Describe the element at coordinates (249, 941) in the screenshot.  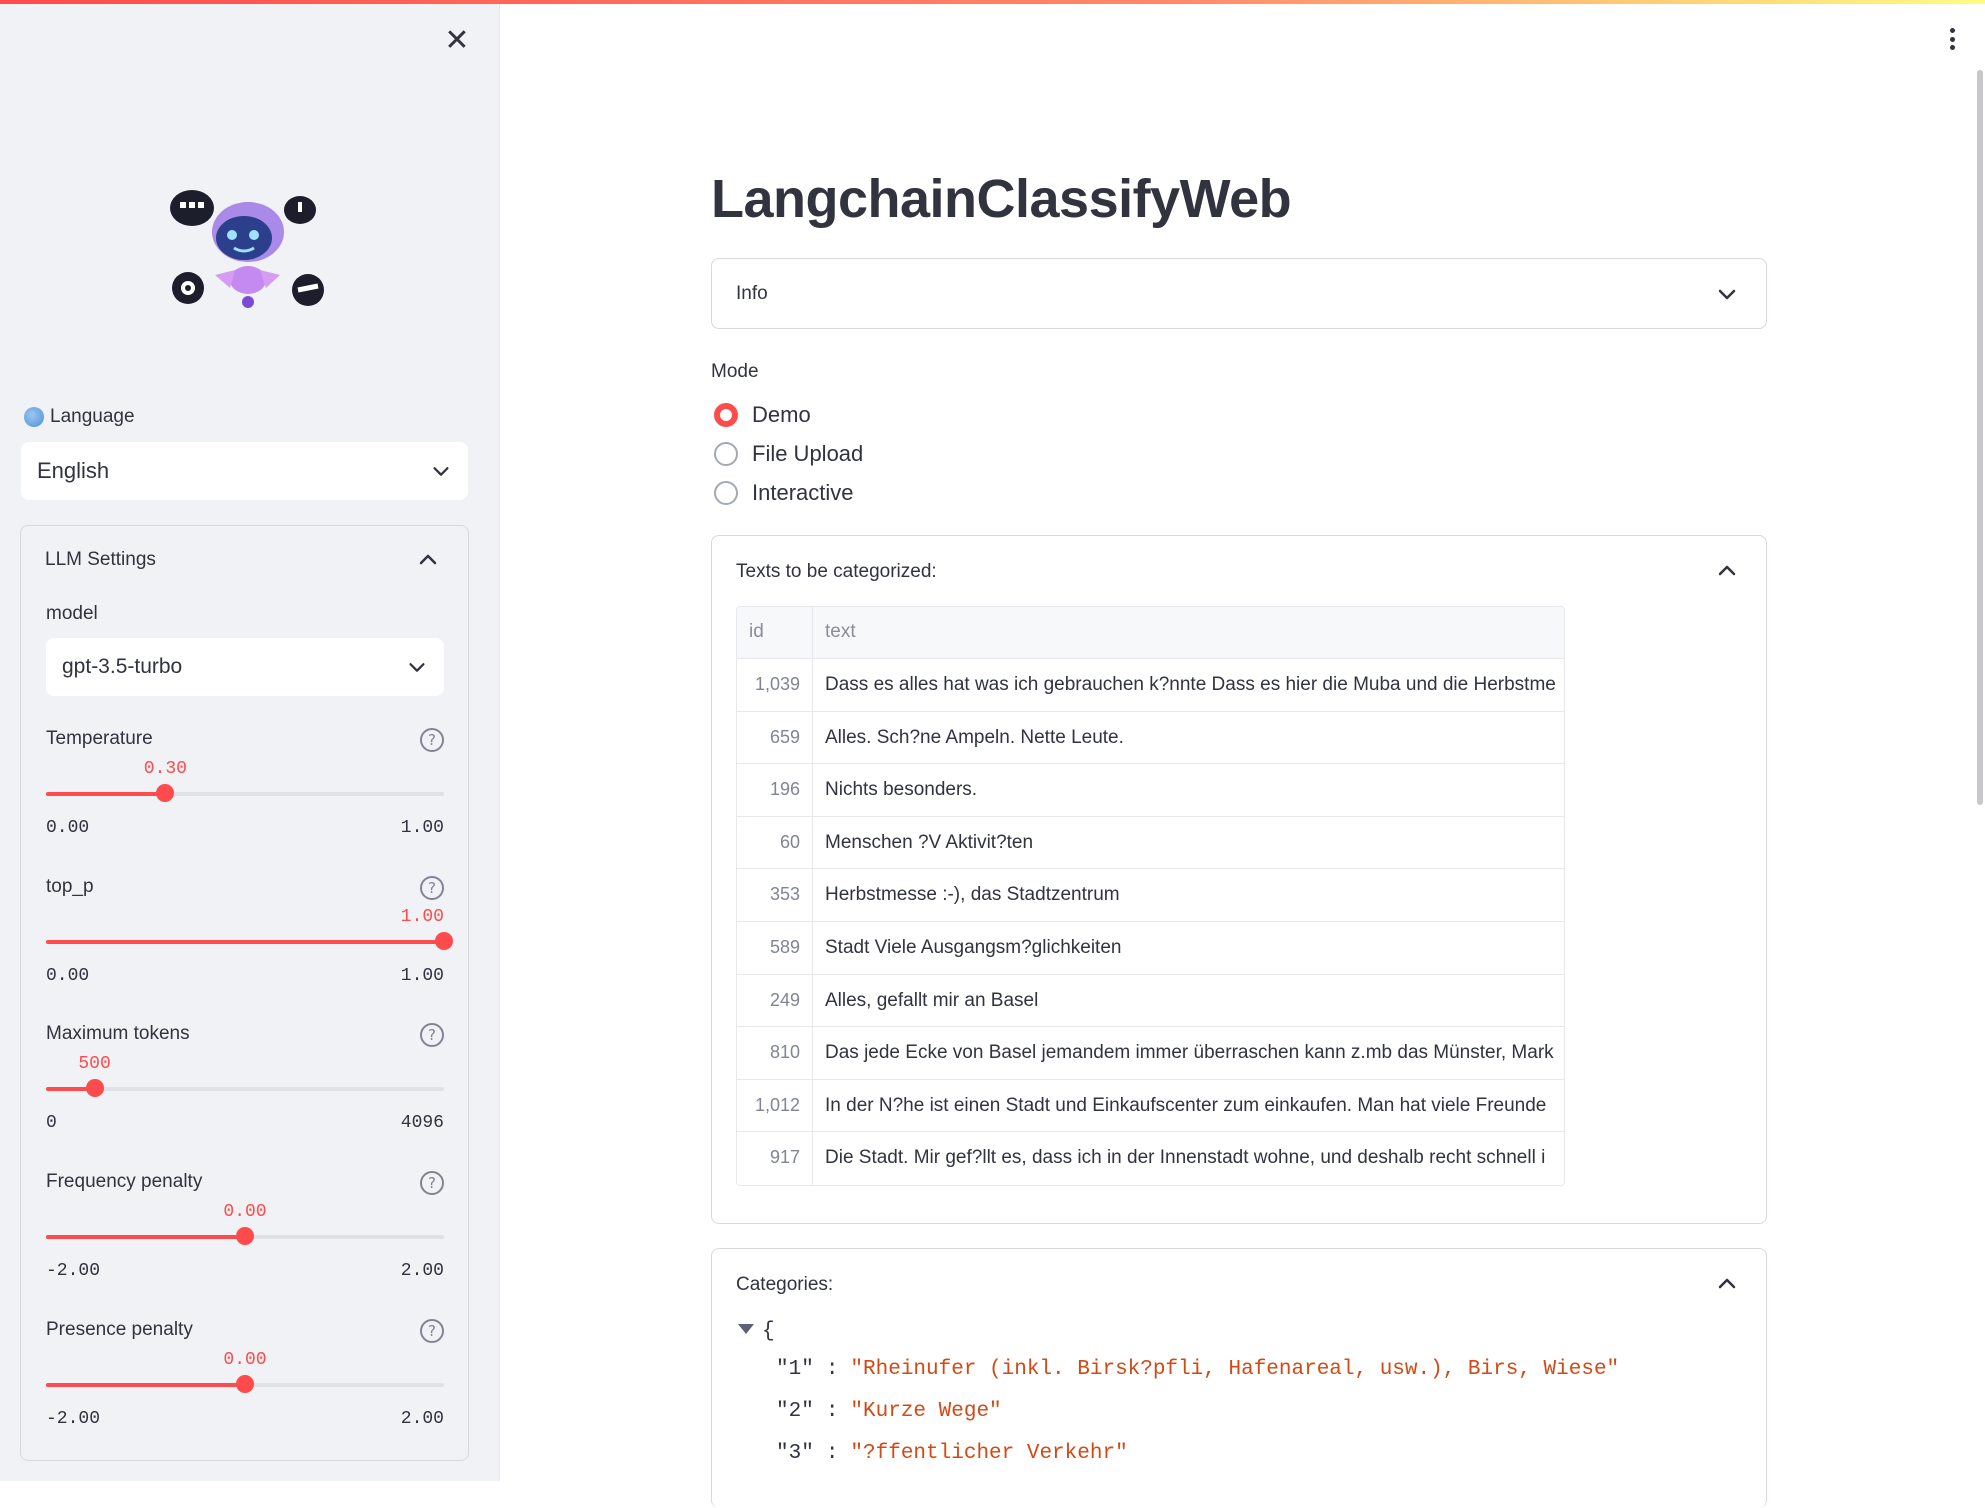
I see `top-p-slider` at that location.